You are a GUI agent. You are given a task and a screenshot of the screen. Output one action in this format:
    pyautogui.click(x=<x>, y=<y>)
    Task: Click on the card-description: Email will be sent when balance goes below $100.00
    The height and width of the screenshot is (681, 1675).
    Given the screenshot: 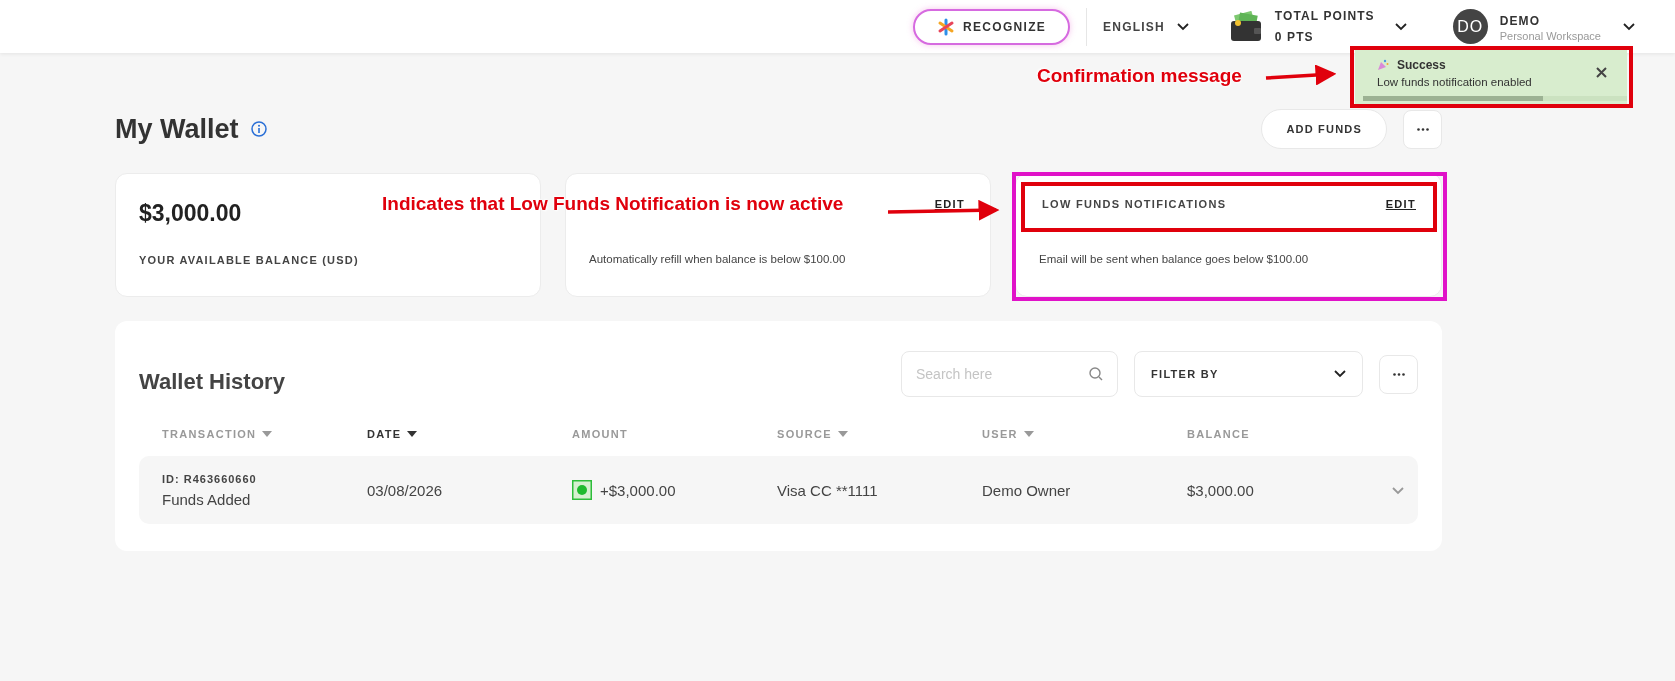 What is the action you would take?
    pyautogui.click(x=1174, y=259)
    